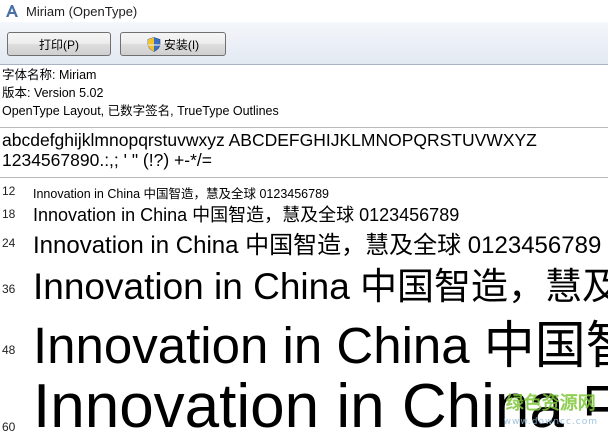  What do you see at coordinates (107, 160) in the screenshot?
I see `charset-digits-symbols: 1234567890.:,; ' " (!?) +-*/=` at bounding box center [107, 160].